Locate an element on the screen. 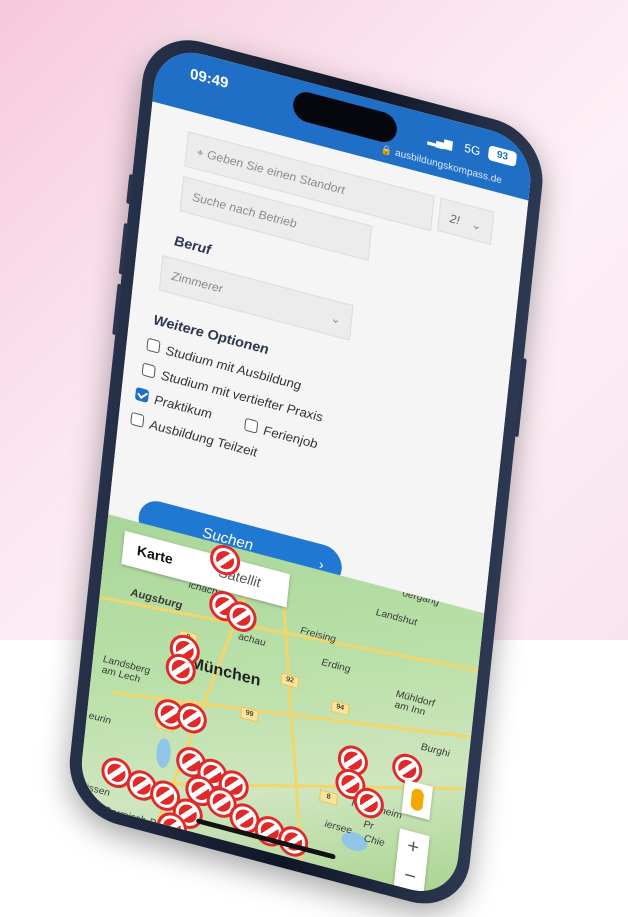 The width and height of the screenshot is (628, 917). city-label: üssen is located at coordinates (96, 790).